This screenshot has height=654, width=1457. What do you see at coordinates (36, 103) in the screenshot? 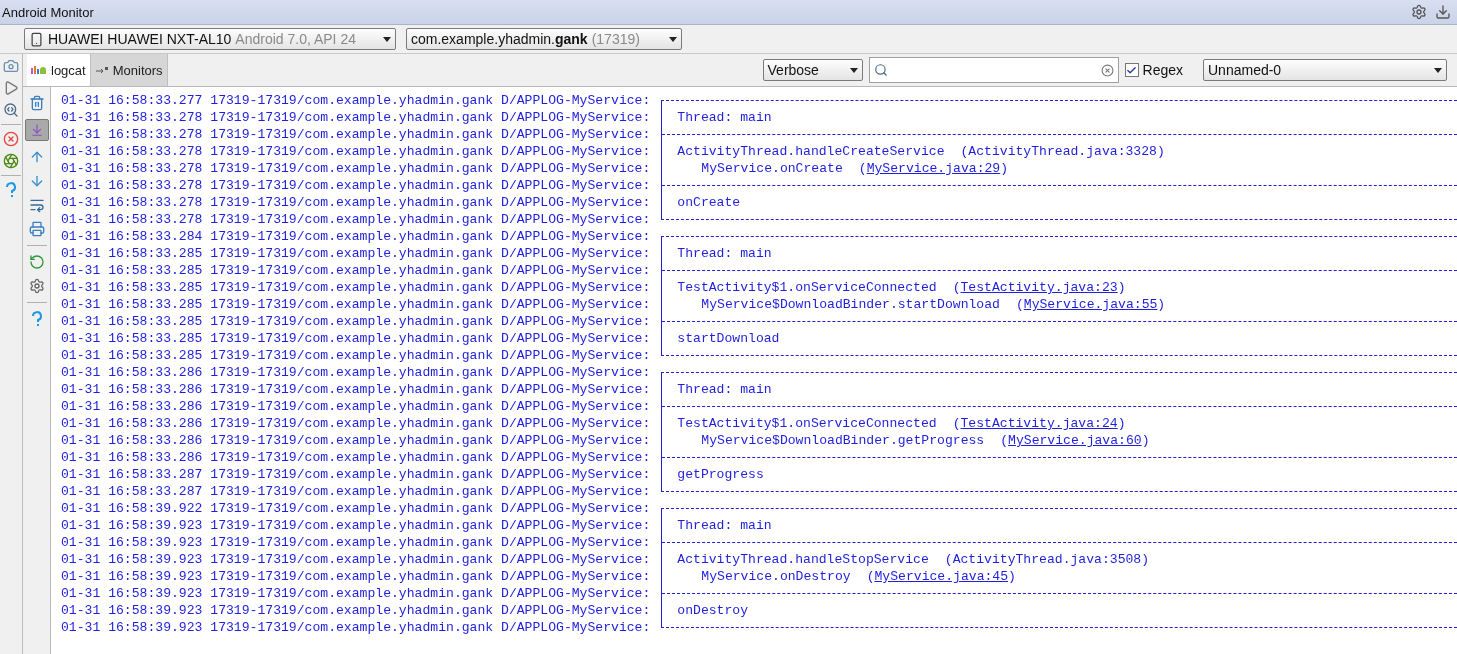
I see `trash-icon` at bounding box center [36, 103].